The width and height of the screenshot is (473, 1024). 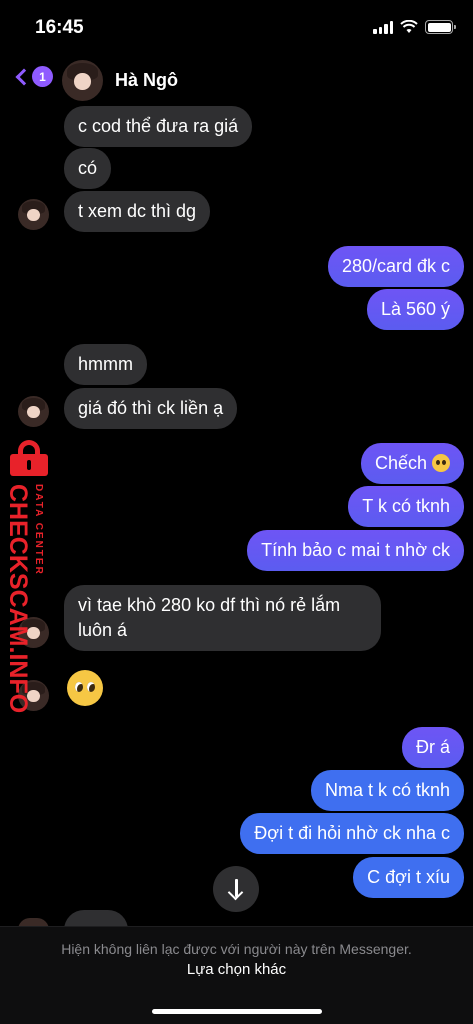 I want to click on lock-icon, so click(x=28, y=458).